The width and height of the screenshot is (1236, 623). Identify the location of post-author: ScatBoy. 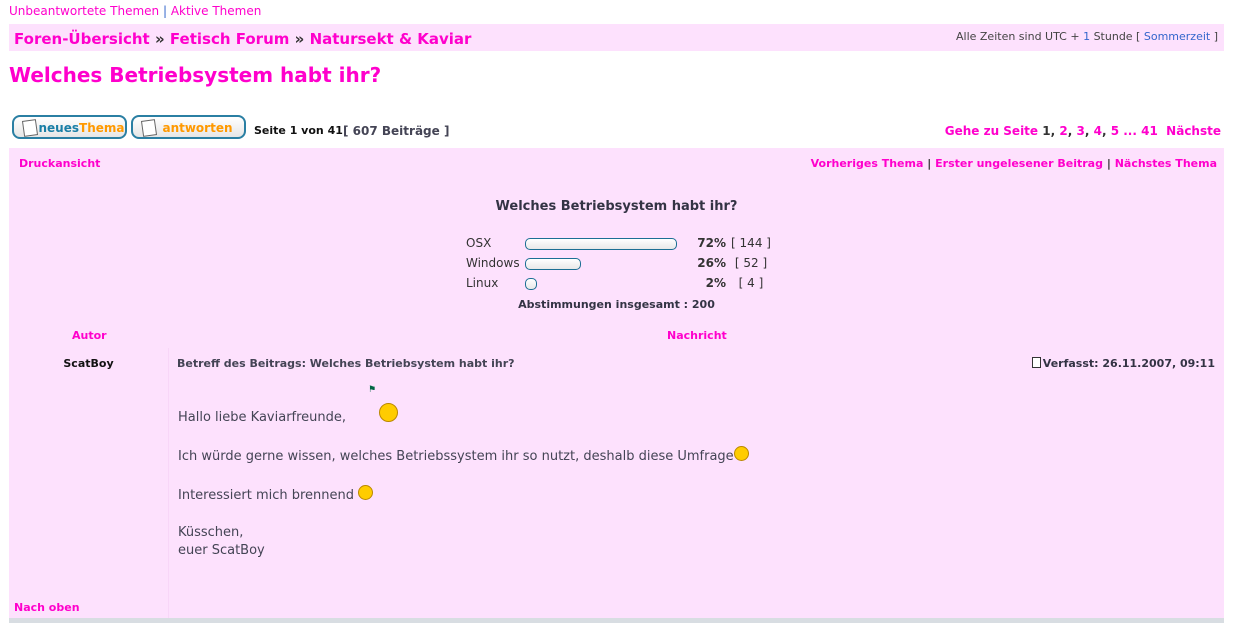
(88, 363).